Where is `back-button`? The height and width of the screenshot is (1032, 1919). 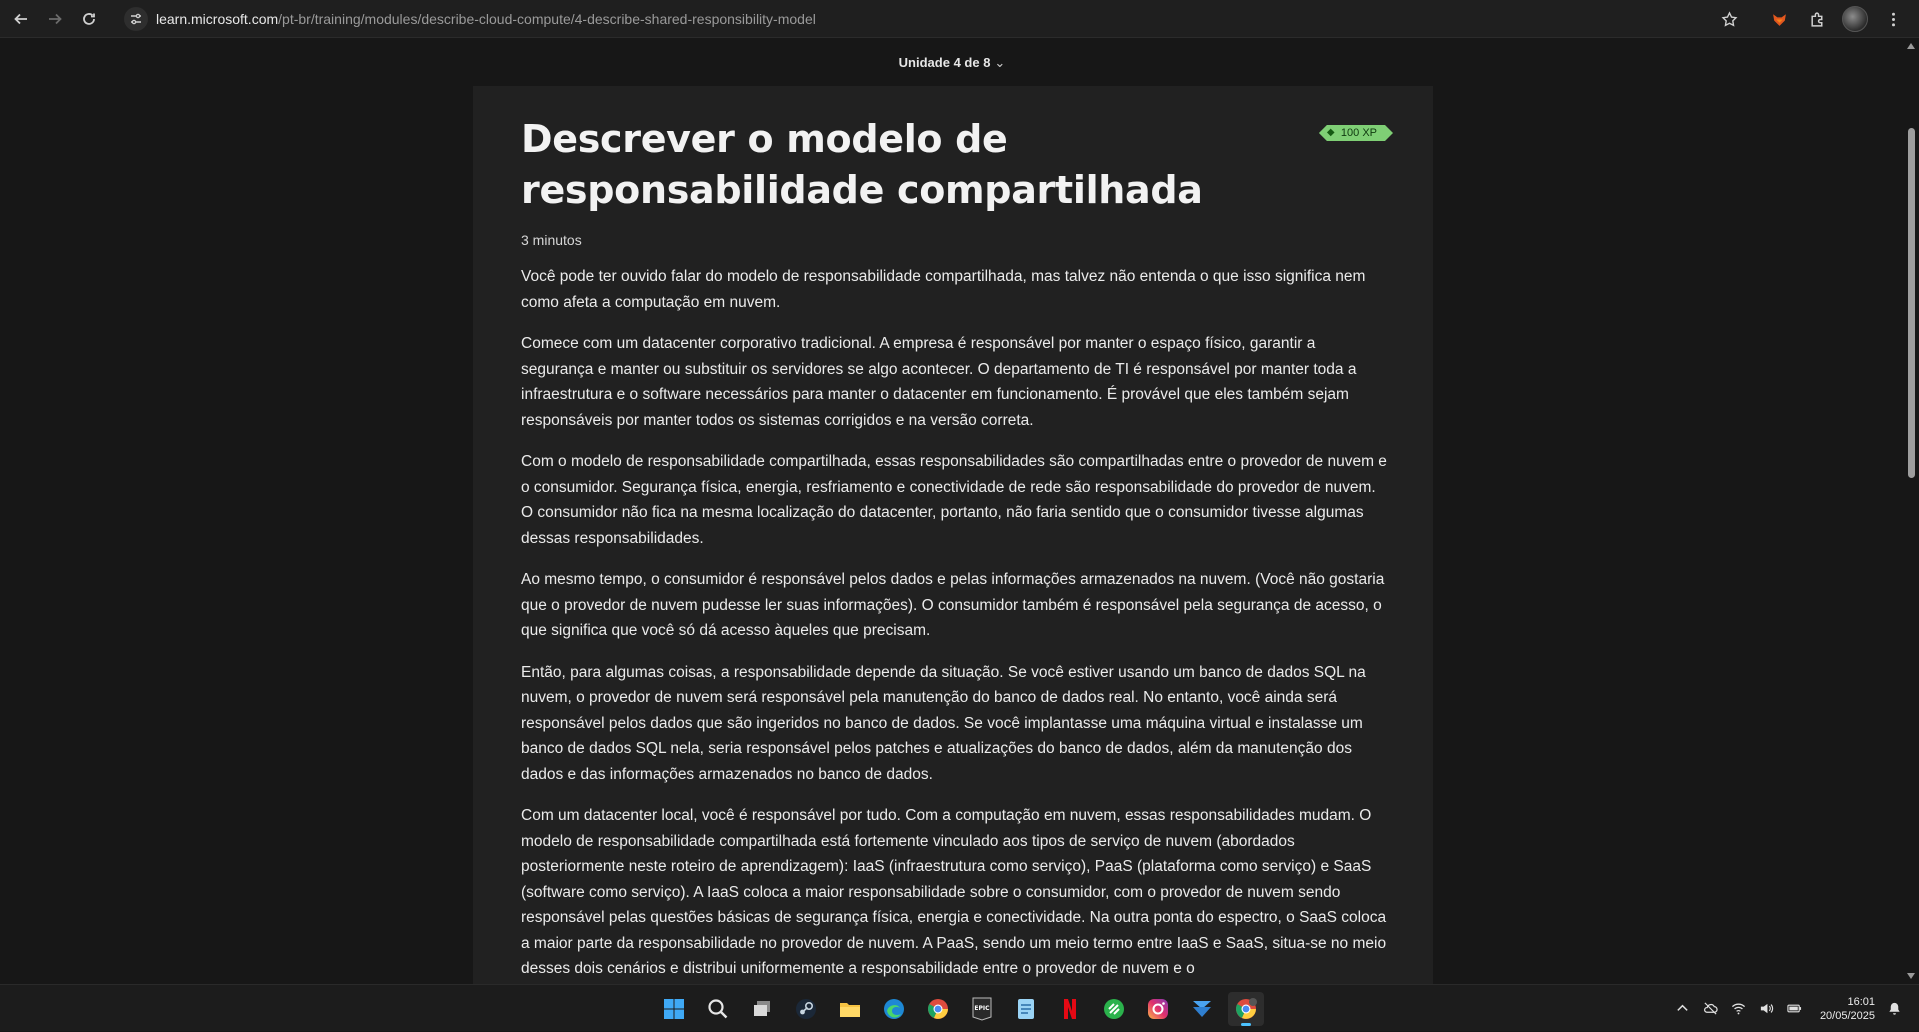 back-button is located at coordinates (21, 19).